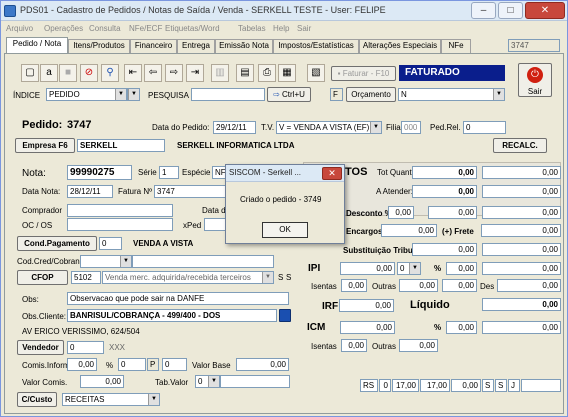 This screenshot has width=568, height=417. I want to click on tab-pedido-nota: Pedido / Nota, so click(37, 45).